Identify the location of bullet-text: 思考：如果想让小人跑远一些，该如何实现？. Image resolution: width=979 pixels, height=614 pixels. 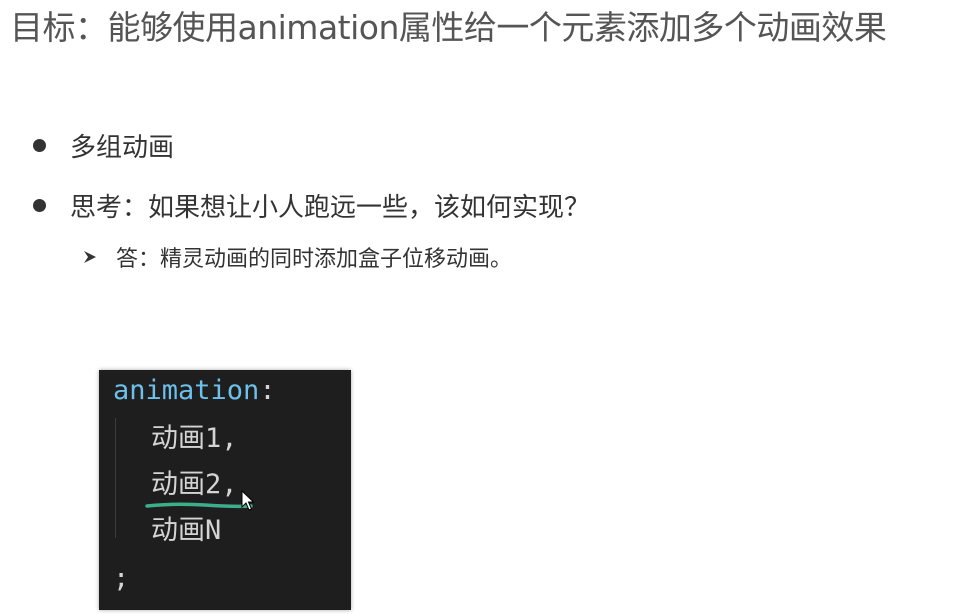
(330, 207).